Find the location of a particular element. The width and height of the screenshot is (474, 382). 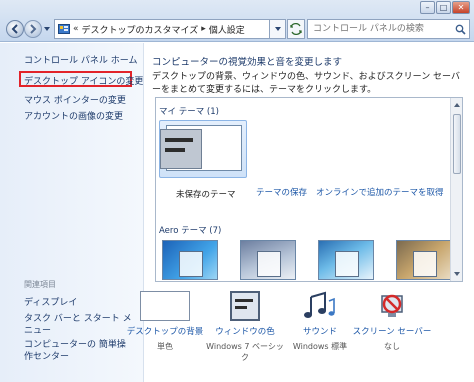

maximize-button: □ is located at coordinates (443, 7).